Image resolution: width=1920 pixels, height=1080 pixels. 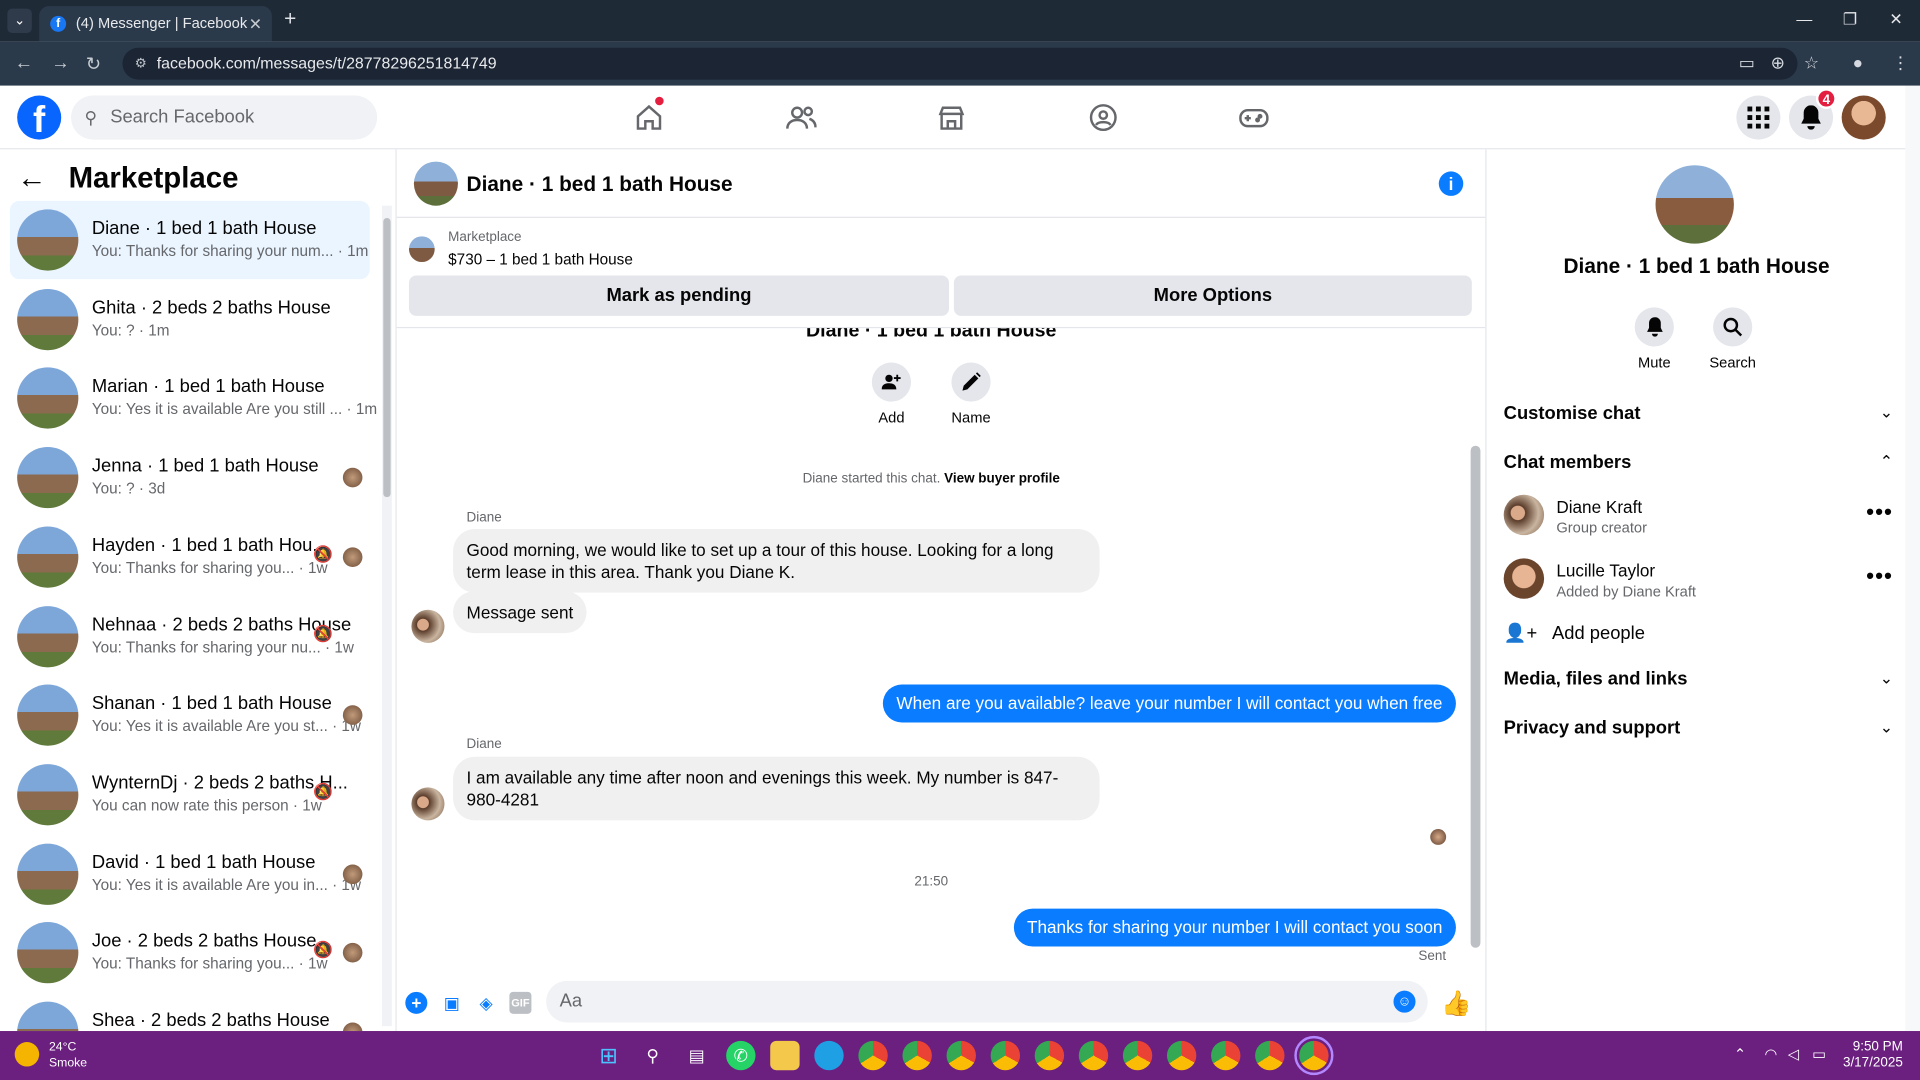 I want to click on taskbar-search-icon: ⚲, so click(x=652, y=1055).